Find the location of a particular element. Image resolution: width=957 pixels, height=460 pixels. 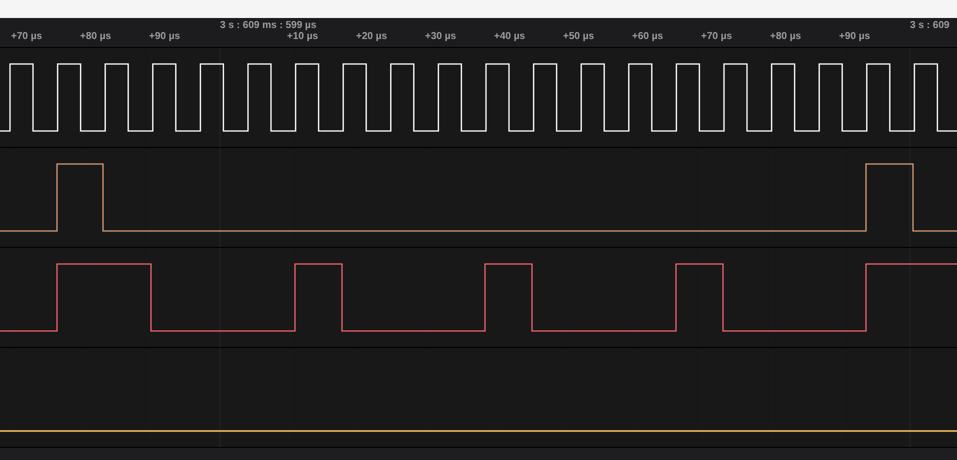

tick-label: +50 µs is located at coordinates (578, 36).